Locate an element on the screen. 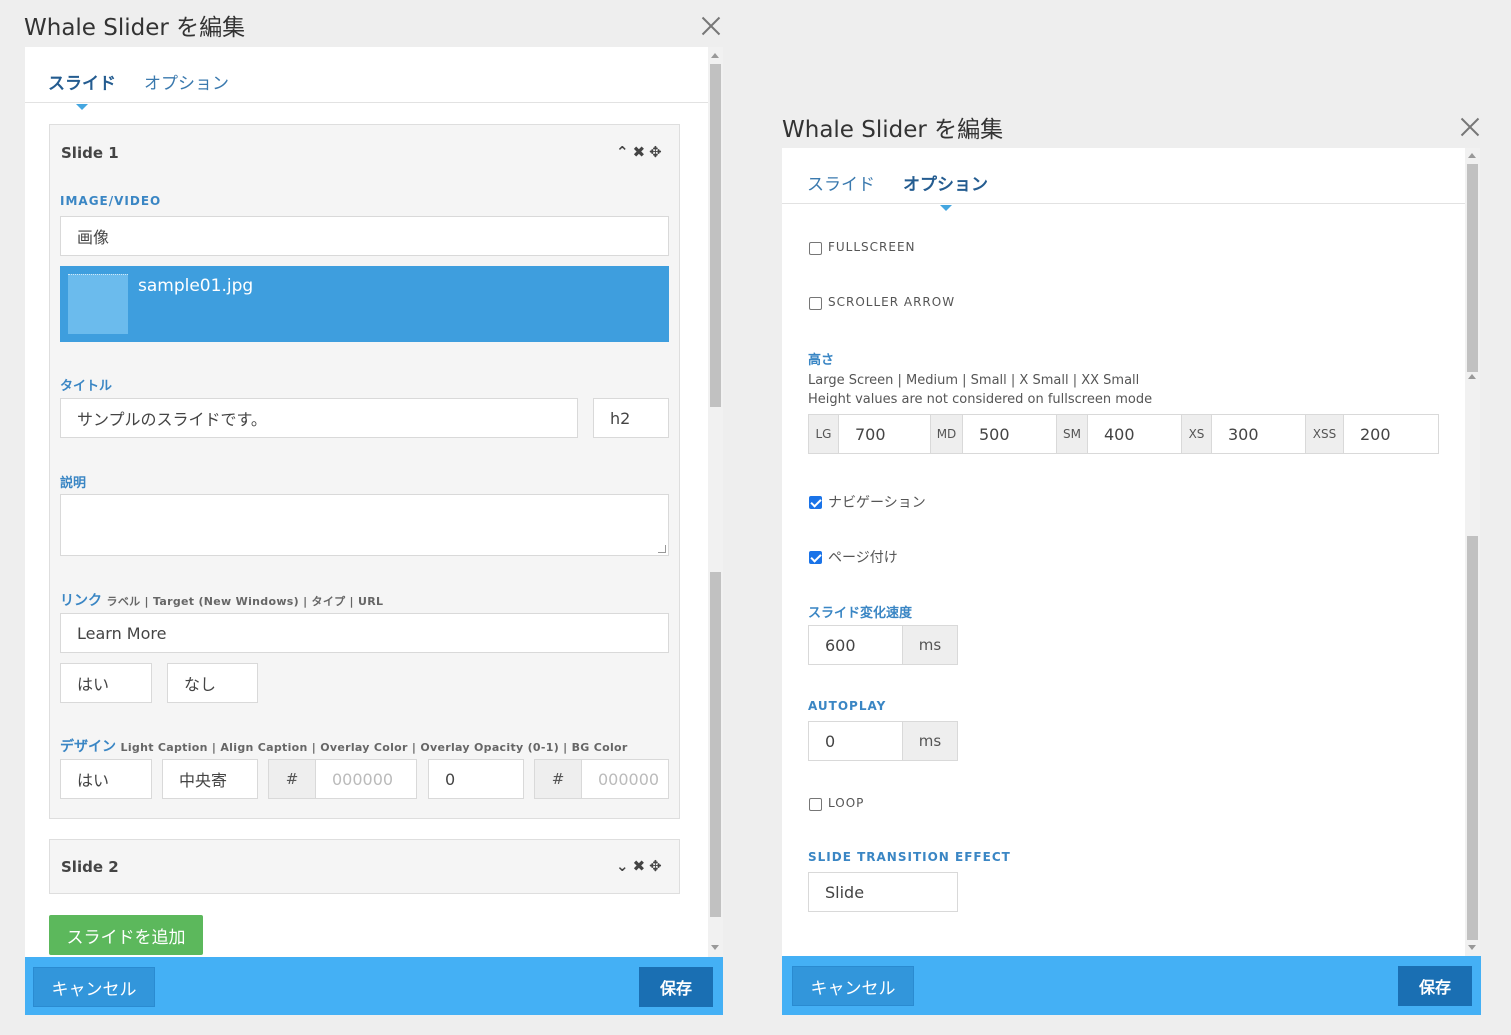 The width and height of the screenshot is (1511, 1035). media-type-select: 画像 is located at coordinates (364, 236).